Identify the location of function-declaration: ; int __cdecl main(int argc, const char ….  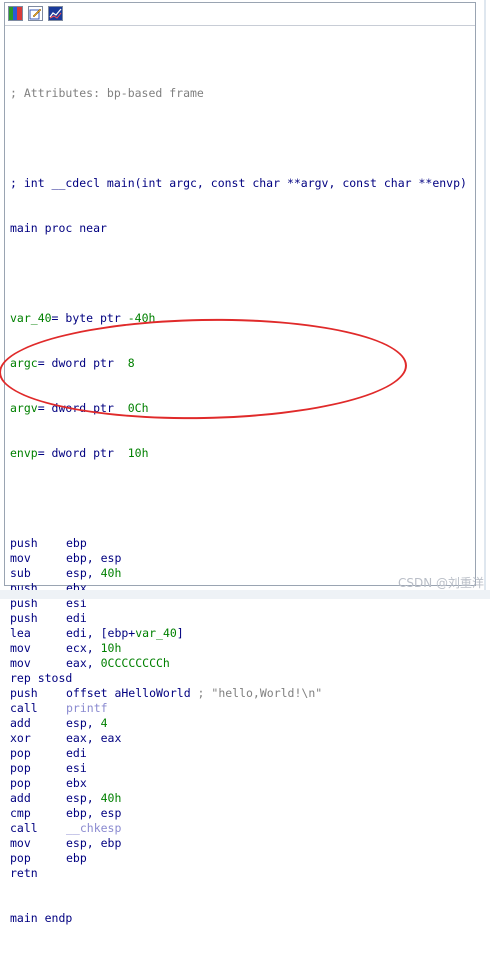
(238, 183).